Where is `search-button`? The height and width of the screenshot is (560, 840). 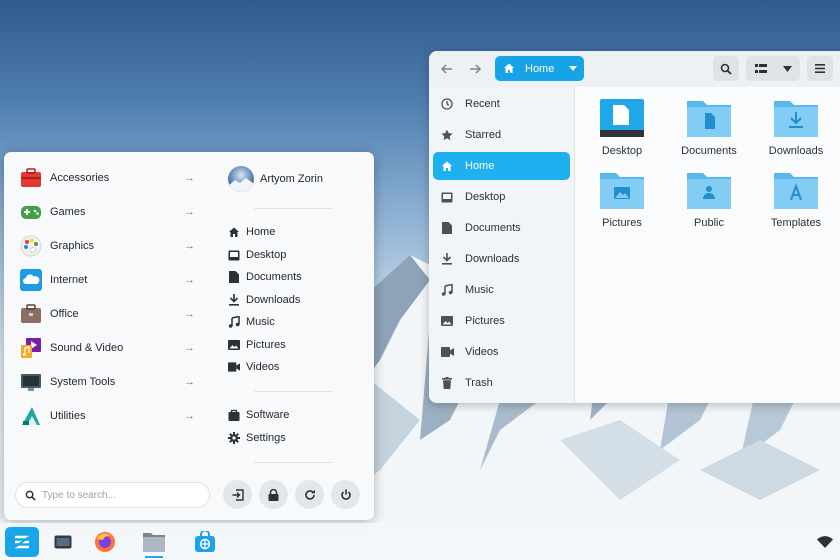 search-button is located at coordinates (726, 68).